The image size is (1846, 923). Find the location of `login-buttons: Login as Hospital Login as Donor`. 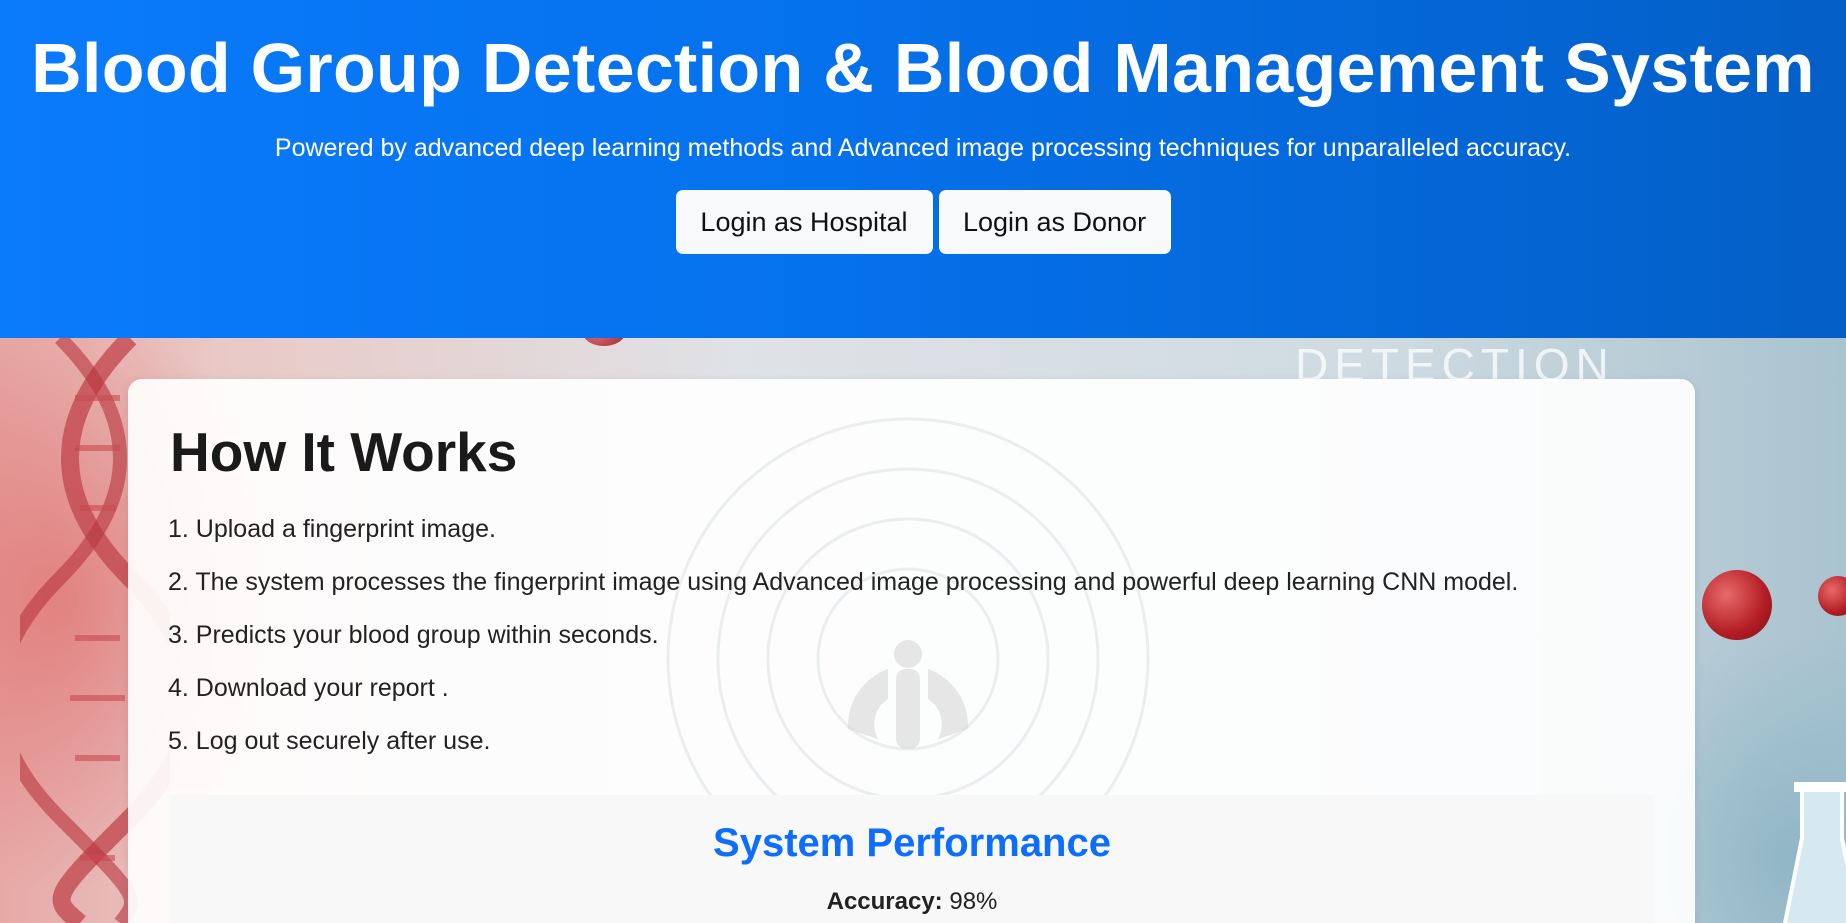

login-buttons: Login as Hospital Login as Donor is located at coordinates (923, 222).